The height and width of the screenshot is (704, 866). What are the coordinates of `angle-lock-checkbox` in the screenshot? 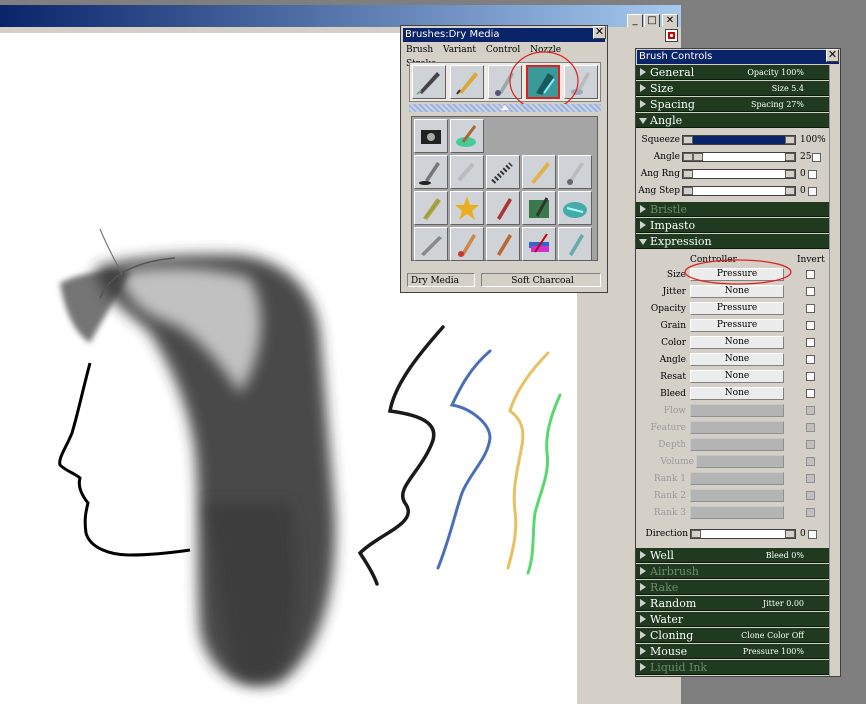 It's located at (816, 157).